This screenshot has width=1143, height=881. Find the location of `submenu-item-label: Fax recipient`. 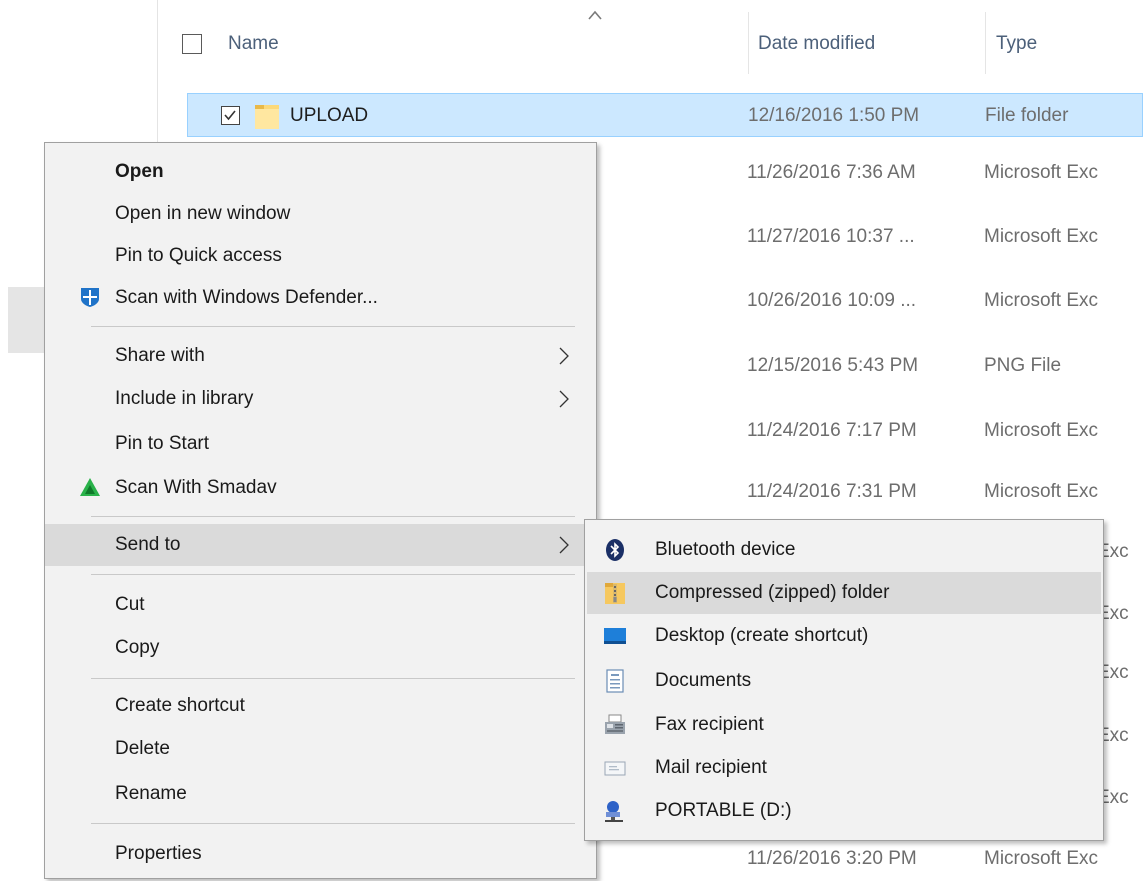

submenu-item-label: Fax recipient is located at coordinates (709, 724).